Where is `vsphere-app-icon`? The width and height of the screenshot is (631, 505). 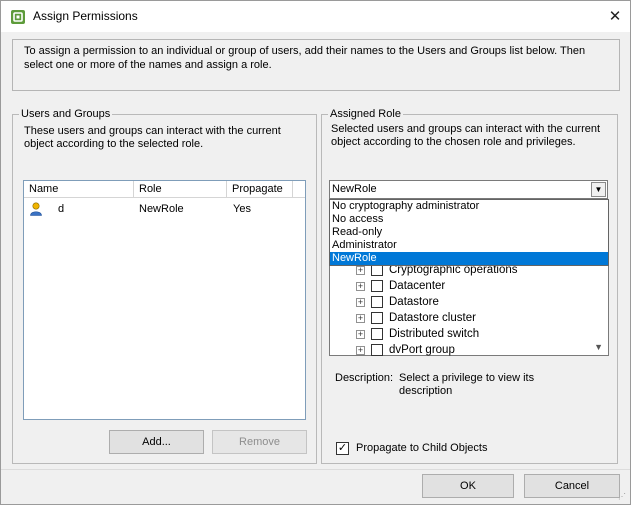 vsphere-app-icon is located at coordinates (18, 17).